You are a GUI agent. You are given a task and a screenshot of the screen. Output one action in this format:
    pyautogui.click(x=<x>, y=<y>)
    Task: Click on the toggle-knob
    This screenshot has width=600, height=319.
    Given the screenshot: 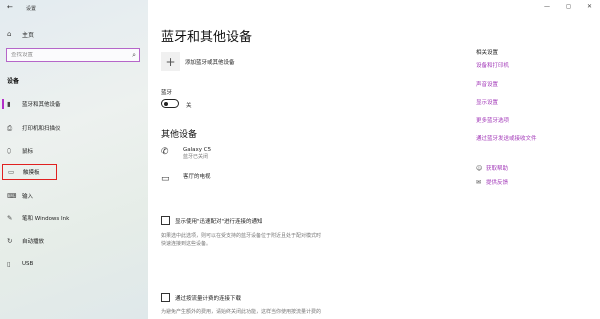 What is the action you would take?
    pyautogui.click(x=166, y=103)
    